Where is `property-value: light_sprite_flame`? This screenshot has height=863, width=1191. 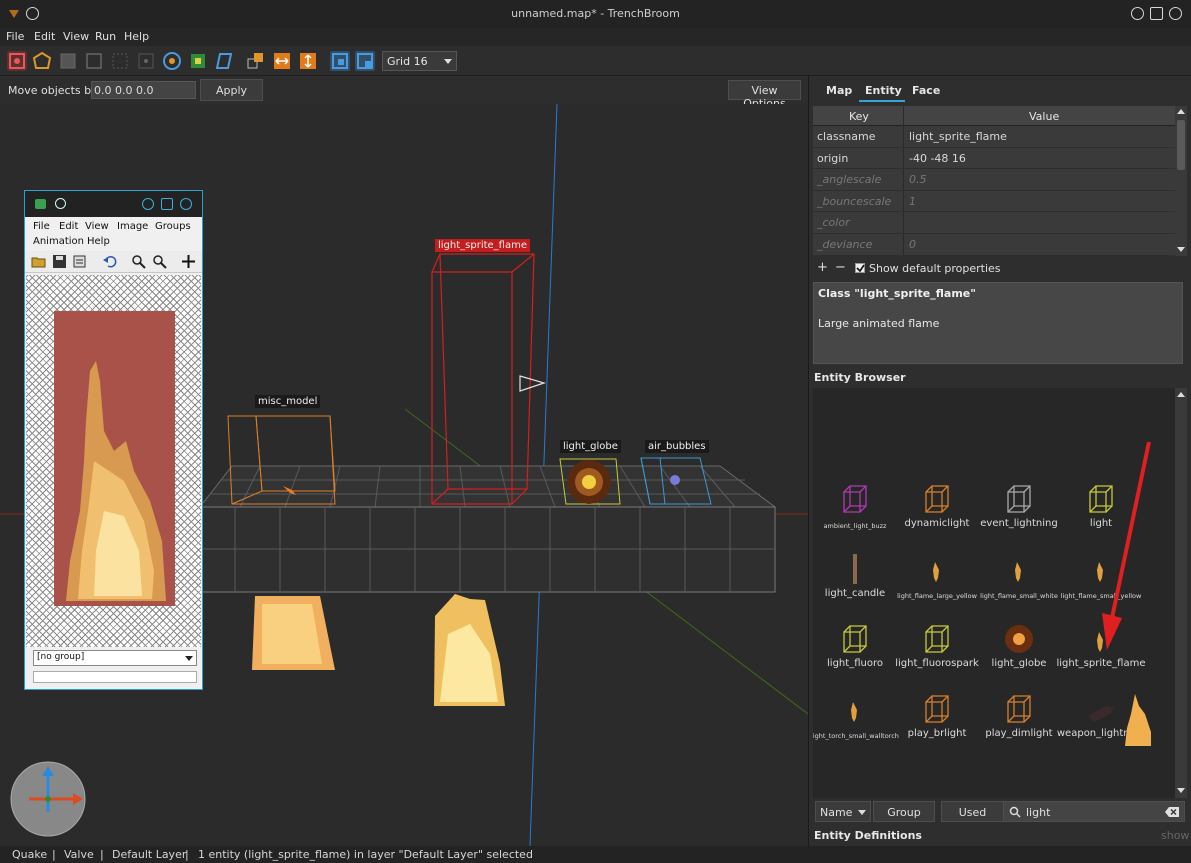 property-value: light_sprite_flame is located at coordinates (958, 136).